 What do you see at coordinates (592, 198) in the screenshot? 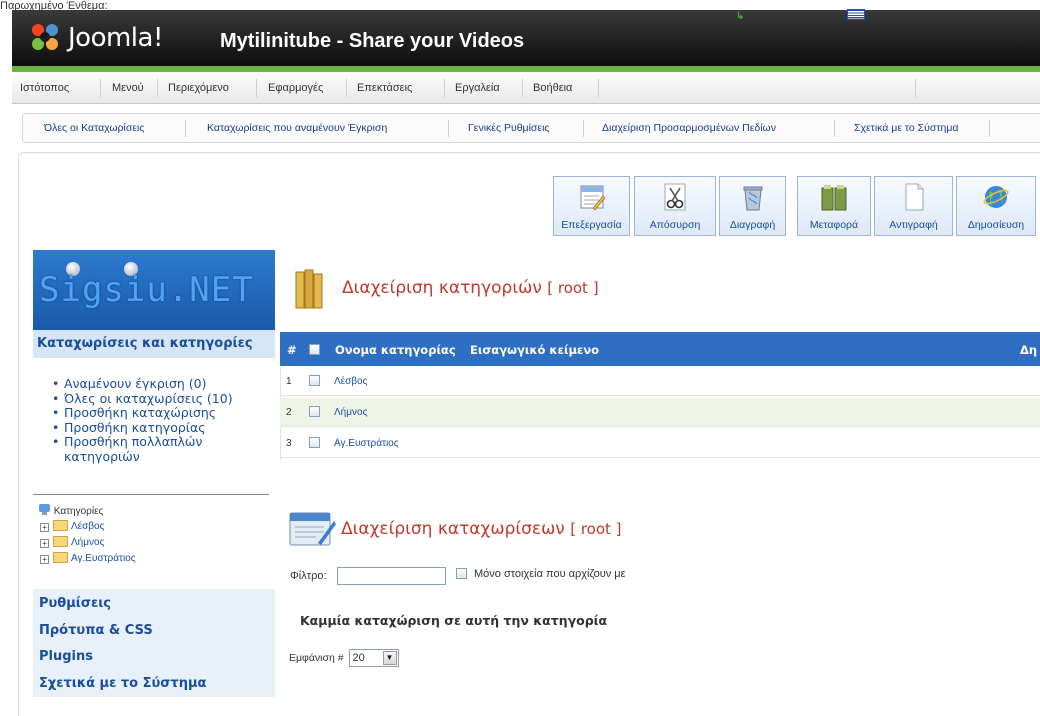
I see `edit-icon` at bounding box center [592, 198].